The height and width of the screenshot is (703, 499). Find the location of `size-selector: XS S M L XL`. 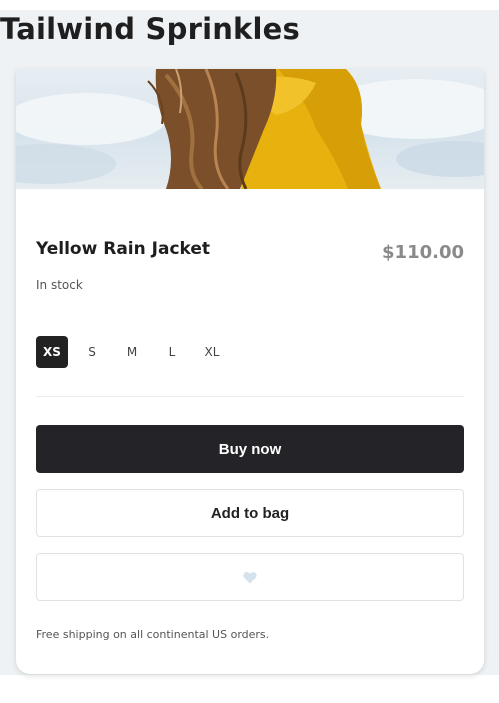

size-selector: XS S M L XL is located at coordinates (132, 352).